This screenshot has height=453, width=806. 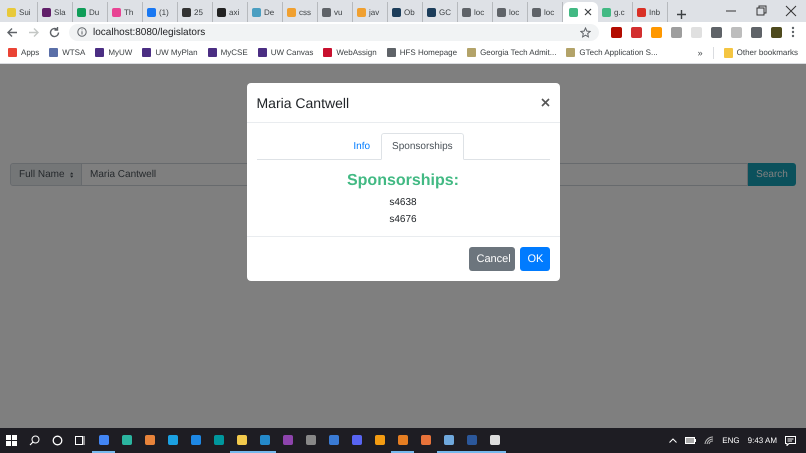 What do you see at coordinates (303, 102) in the screenshot?
I see `modal-title: Maria Cantwell` at bounding box center [303, 102].